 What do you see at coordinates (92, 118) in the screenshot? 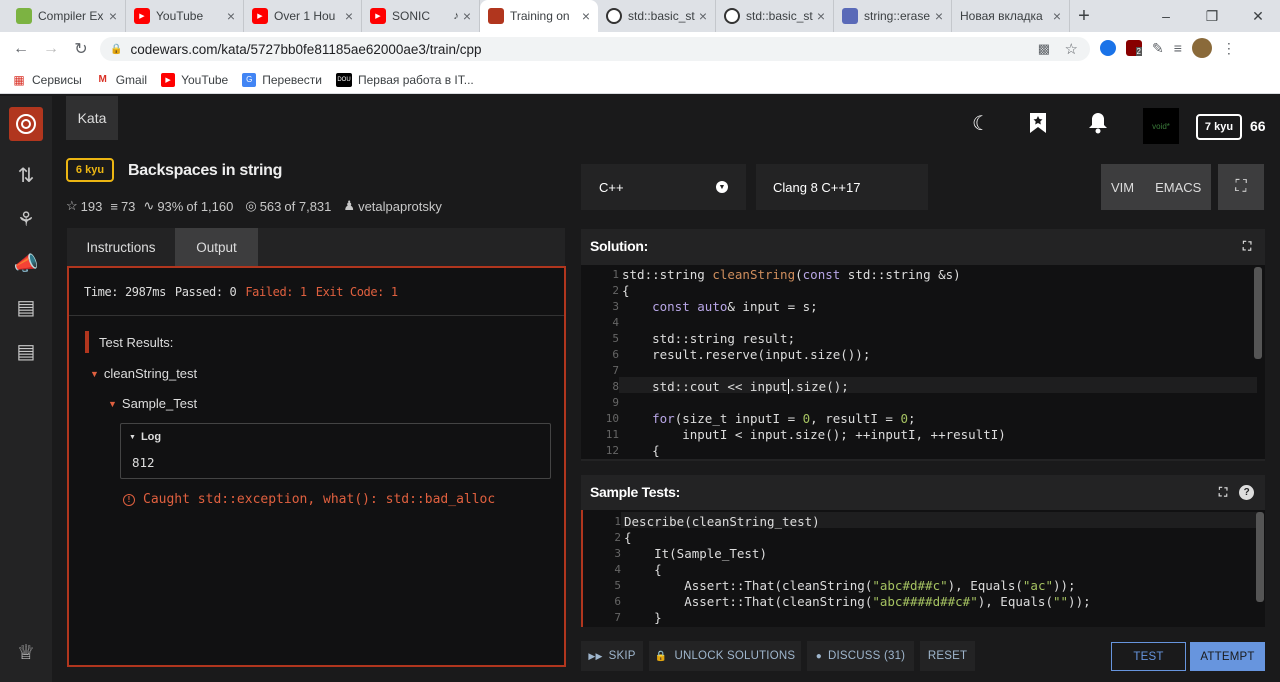
I see `kata-nav-tab: Kata` at bounding box center [92, 118].